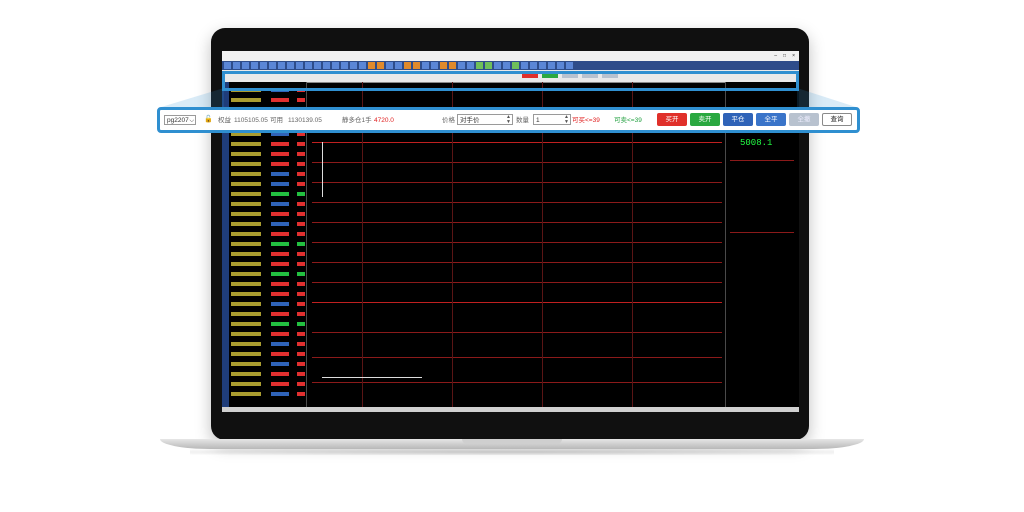 The image size is (1024, 512). Describe the element at coordinates (552, 119) in the screenshot. I see `qty-stepper: 1 ▲ ▼` at that location.